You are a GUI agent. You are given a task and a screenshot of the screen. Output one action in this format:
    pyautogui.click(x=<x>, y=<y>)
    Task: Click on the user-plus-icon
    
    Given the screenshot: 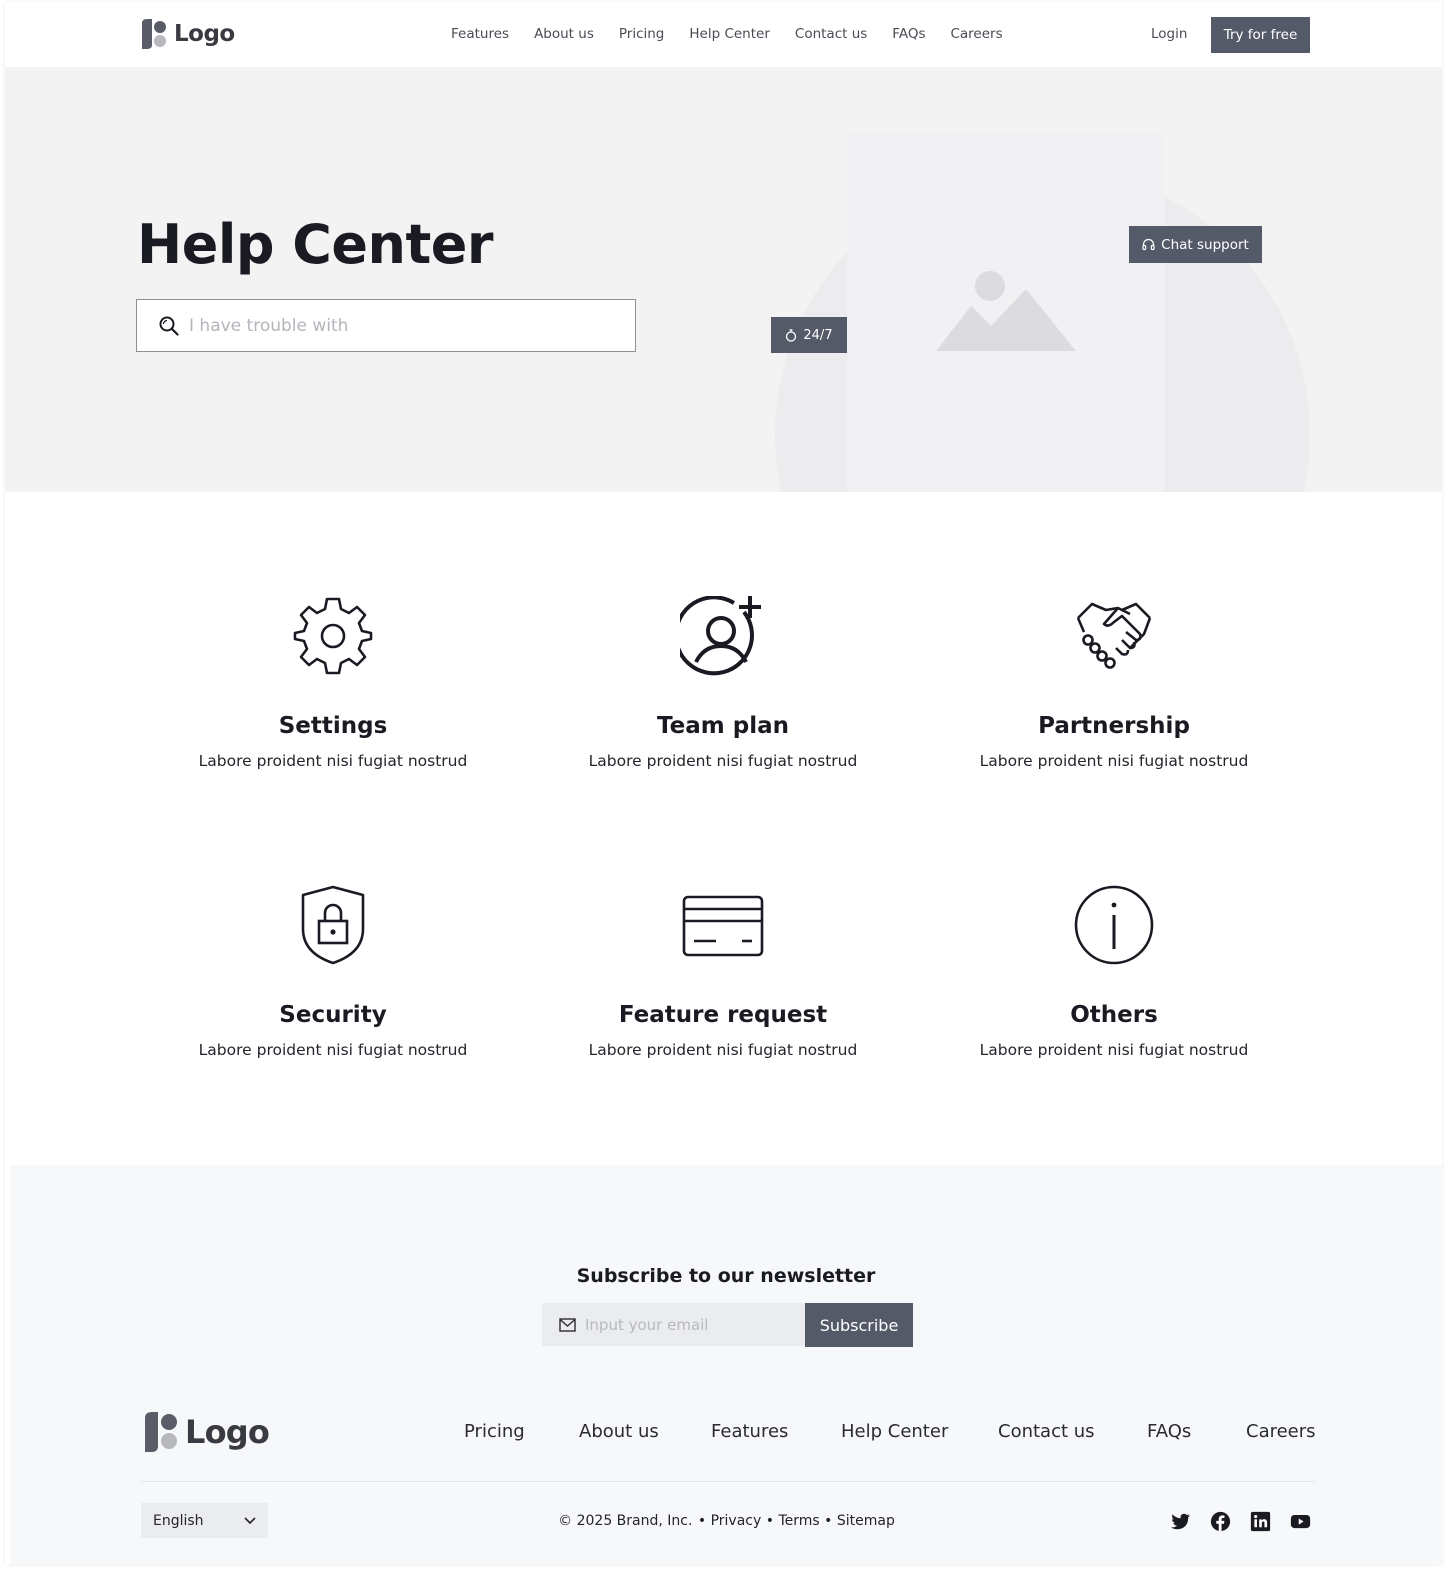 What is the action you would take?
    pyautogui.click(x=720, y=636)
    